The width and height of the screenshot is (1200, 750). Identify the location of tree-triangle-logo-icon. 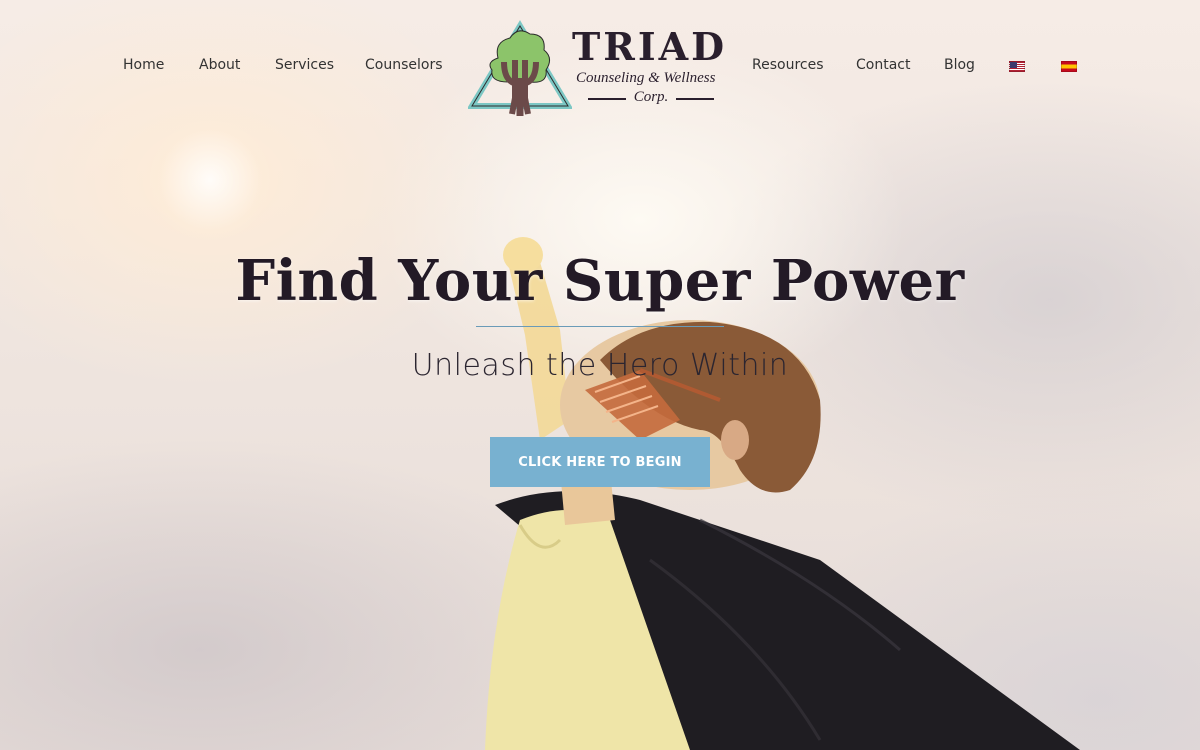
(520, 68).